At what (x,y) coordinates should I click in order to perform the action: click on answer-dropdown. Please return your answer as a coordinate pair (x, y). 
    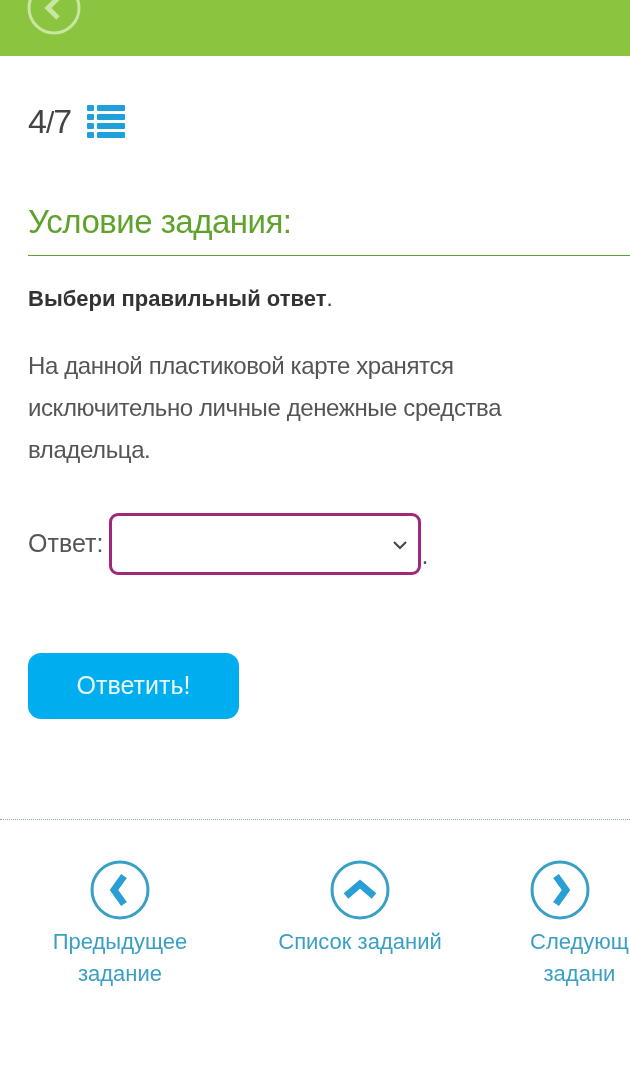
    Looking at the image, I should click on (265, 543).